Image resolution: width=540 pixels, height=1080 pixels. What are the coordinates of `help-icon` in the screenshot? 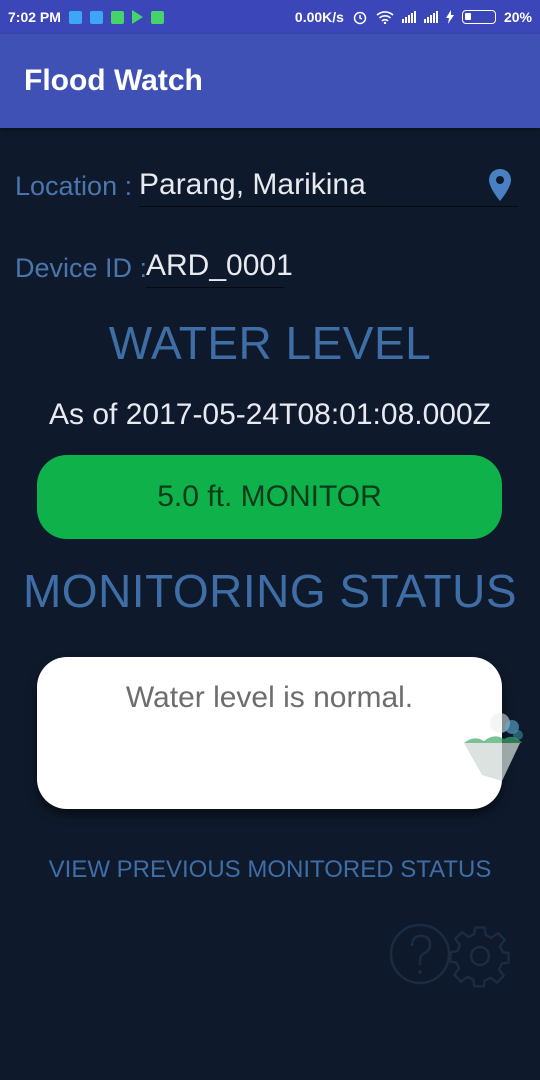 It's located at (421, 954).